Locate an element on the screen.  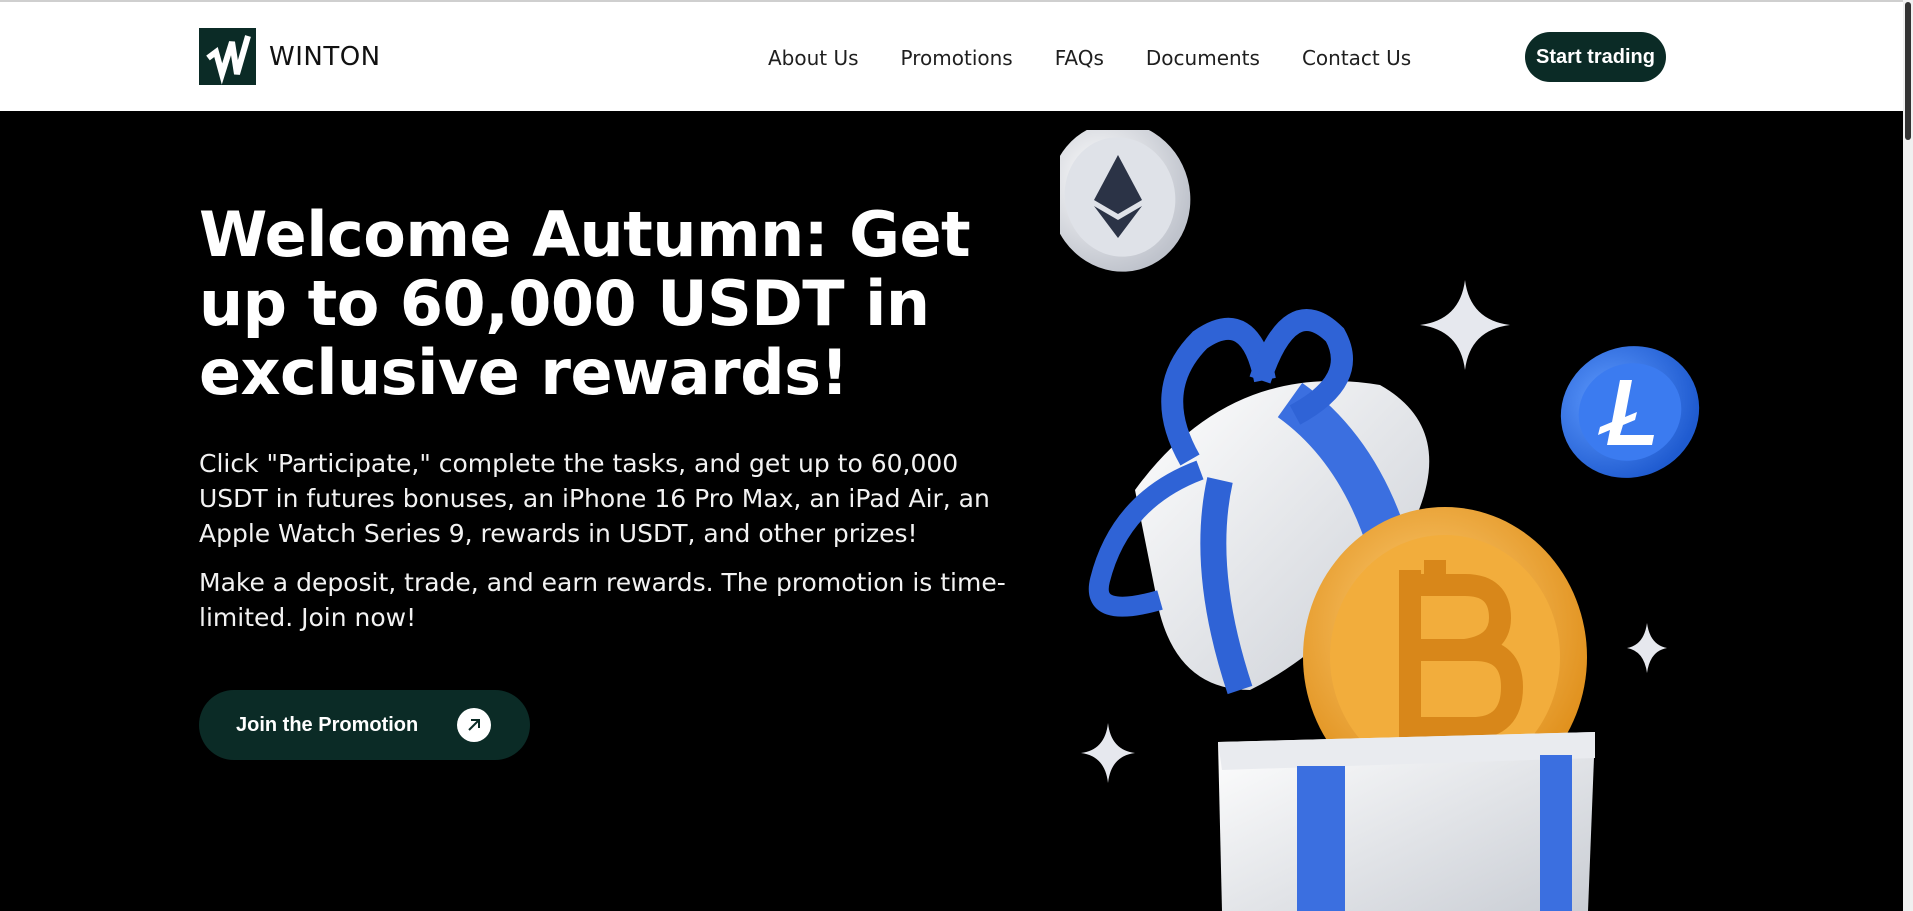
nav-about-us: About Us is located at coordinates (813, 58).